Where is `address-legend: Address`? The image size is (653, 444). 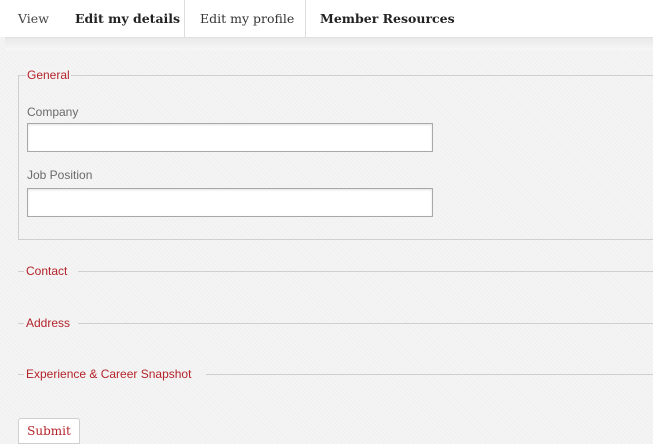 address-legend: Address is located at coordinates (48, 323).